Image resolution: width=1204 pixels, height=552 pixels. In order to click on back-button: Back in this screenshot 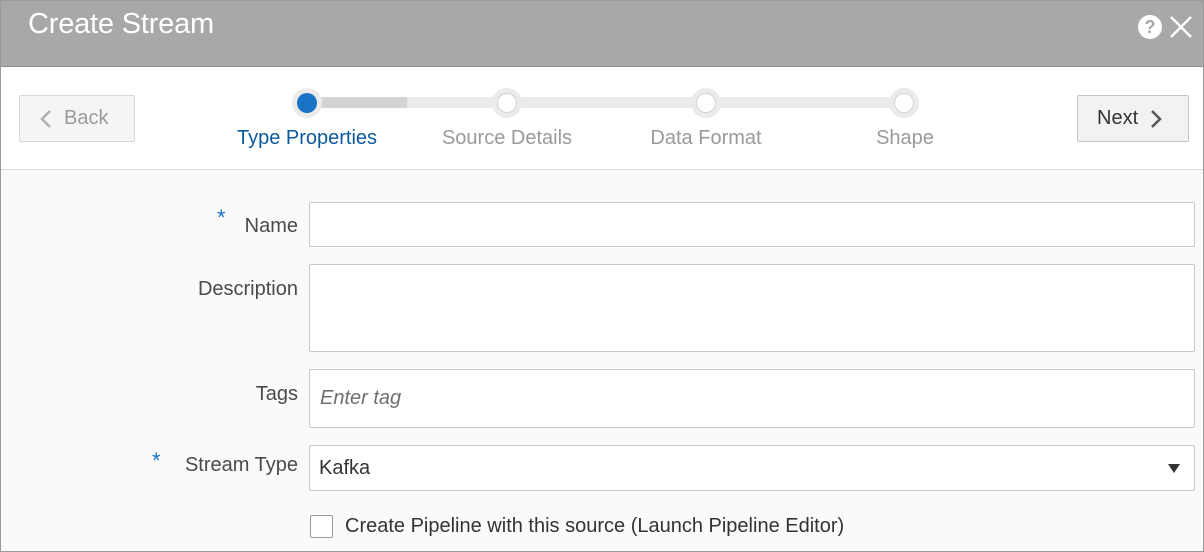, I will do `click(77, 118)`.